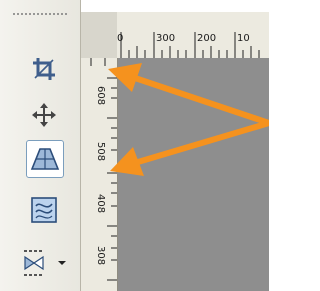 Image resolution: width=320 pixels, height=291 pixels. What do you see at coordinates (100, 96) in the screenshot?
I see `left-ruler-label: 608` at bounding box center [100, 96].